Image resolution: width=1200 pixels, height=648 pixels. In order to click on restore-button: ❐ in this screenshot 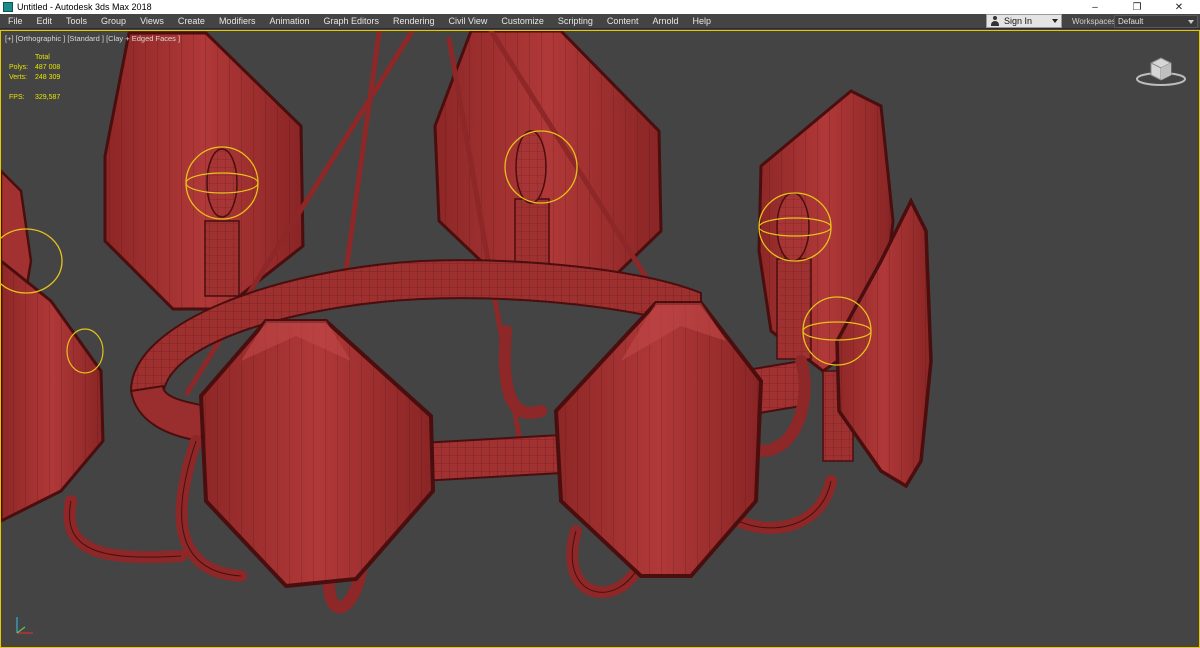, I will do `click(1137, 7)`.